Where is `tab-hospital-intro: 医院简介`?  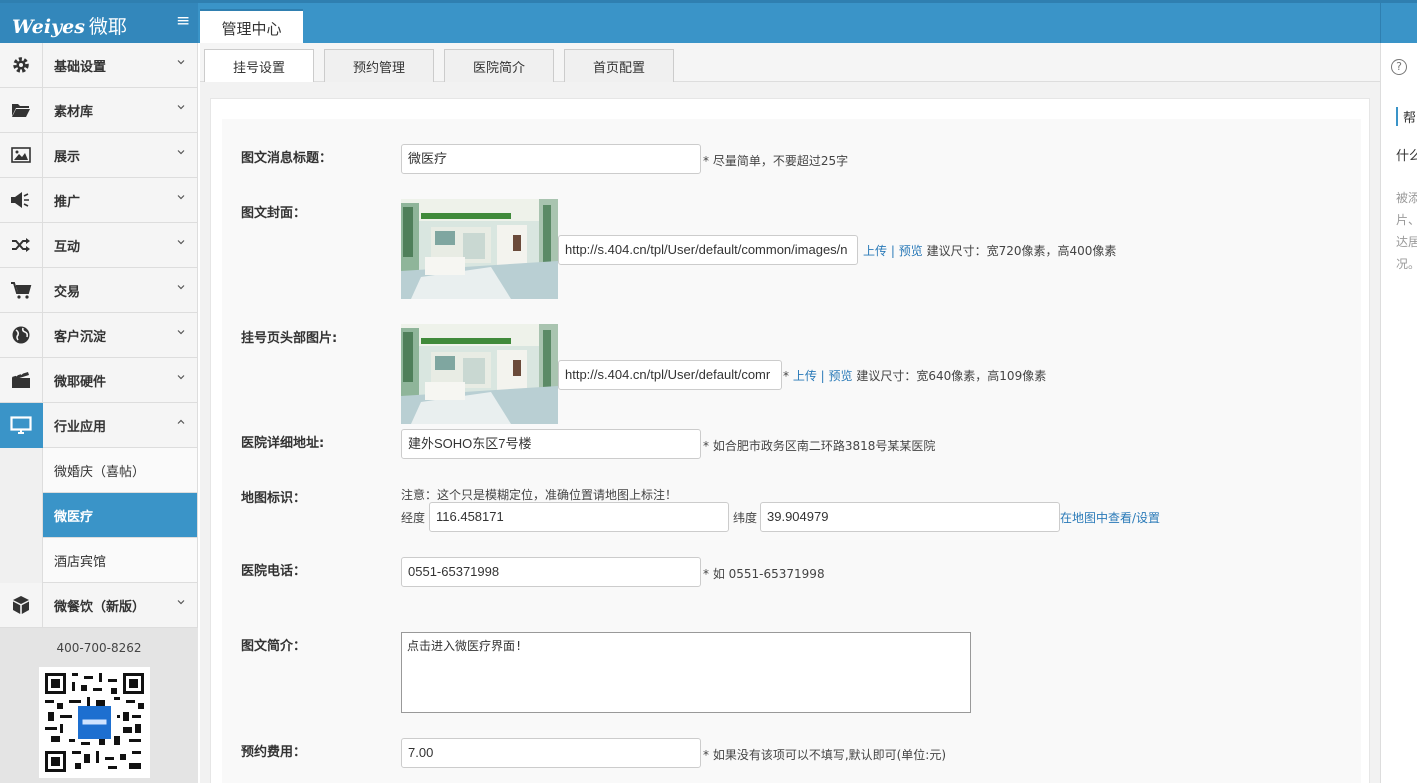
tab-hospital-intro: 医院简介 is located at coordinates (499, 65).